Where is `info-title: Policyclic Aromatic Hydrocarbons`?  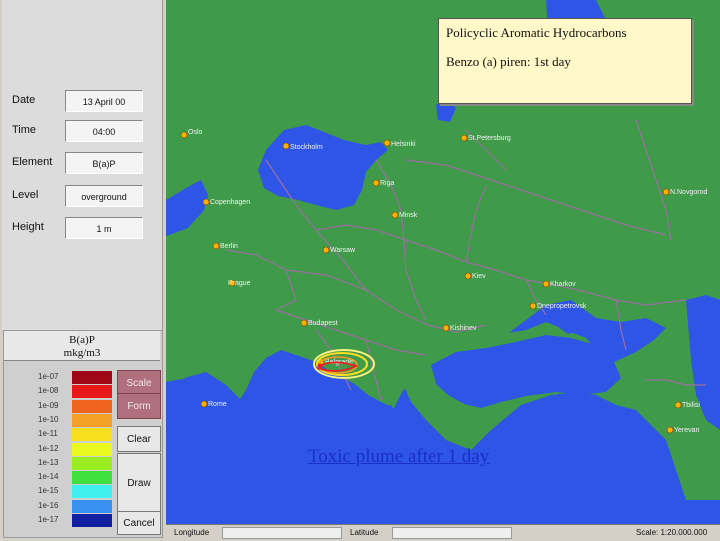
info-title: Policyclic Aromatic Hydrocarbons is located at coordinates (536, 32).